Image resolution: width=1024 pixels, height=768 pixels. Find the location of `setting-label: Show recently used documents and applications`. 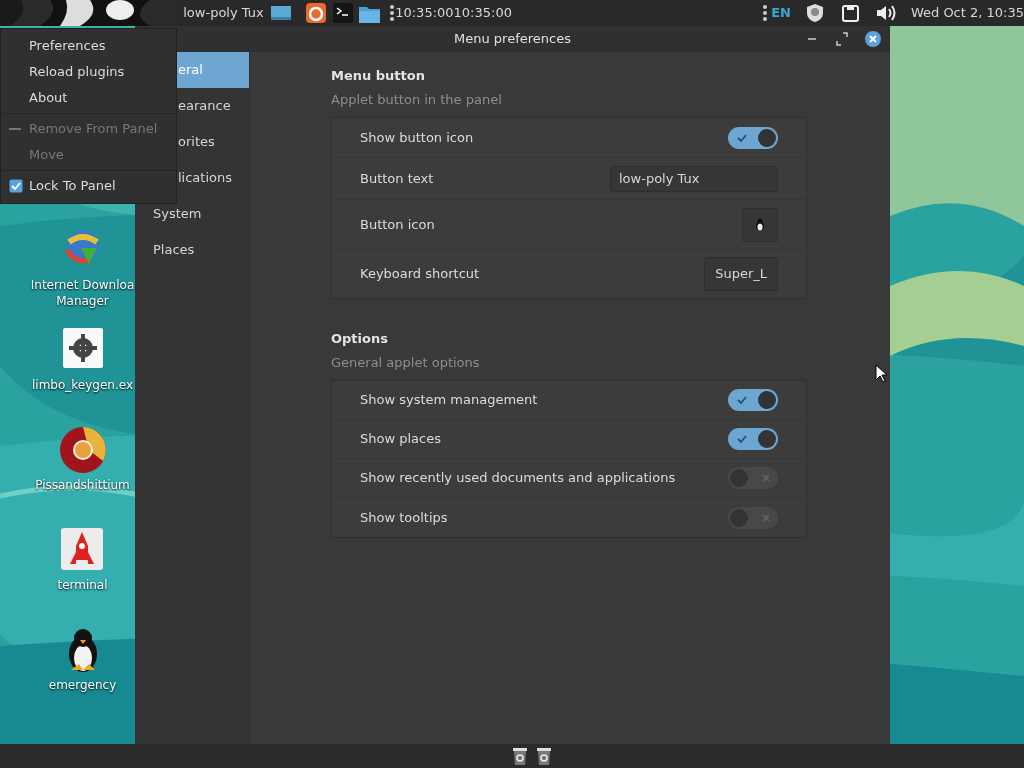

setting-label: Show recently used documents and applications is located at coordinates (518, 478).